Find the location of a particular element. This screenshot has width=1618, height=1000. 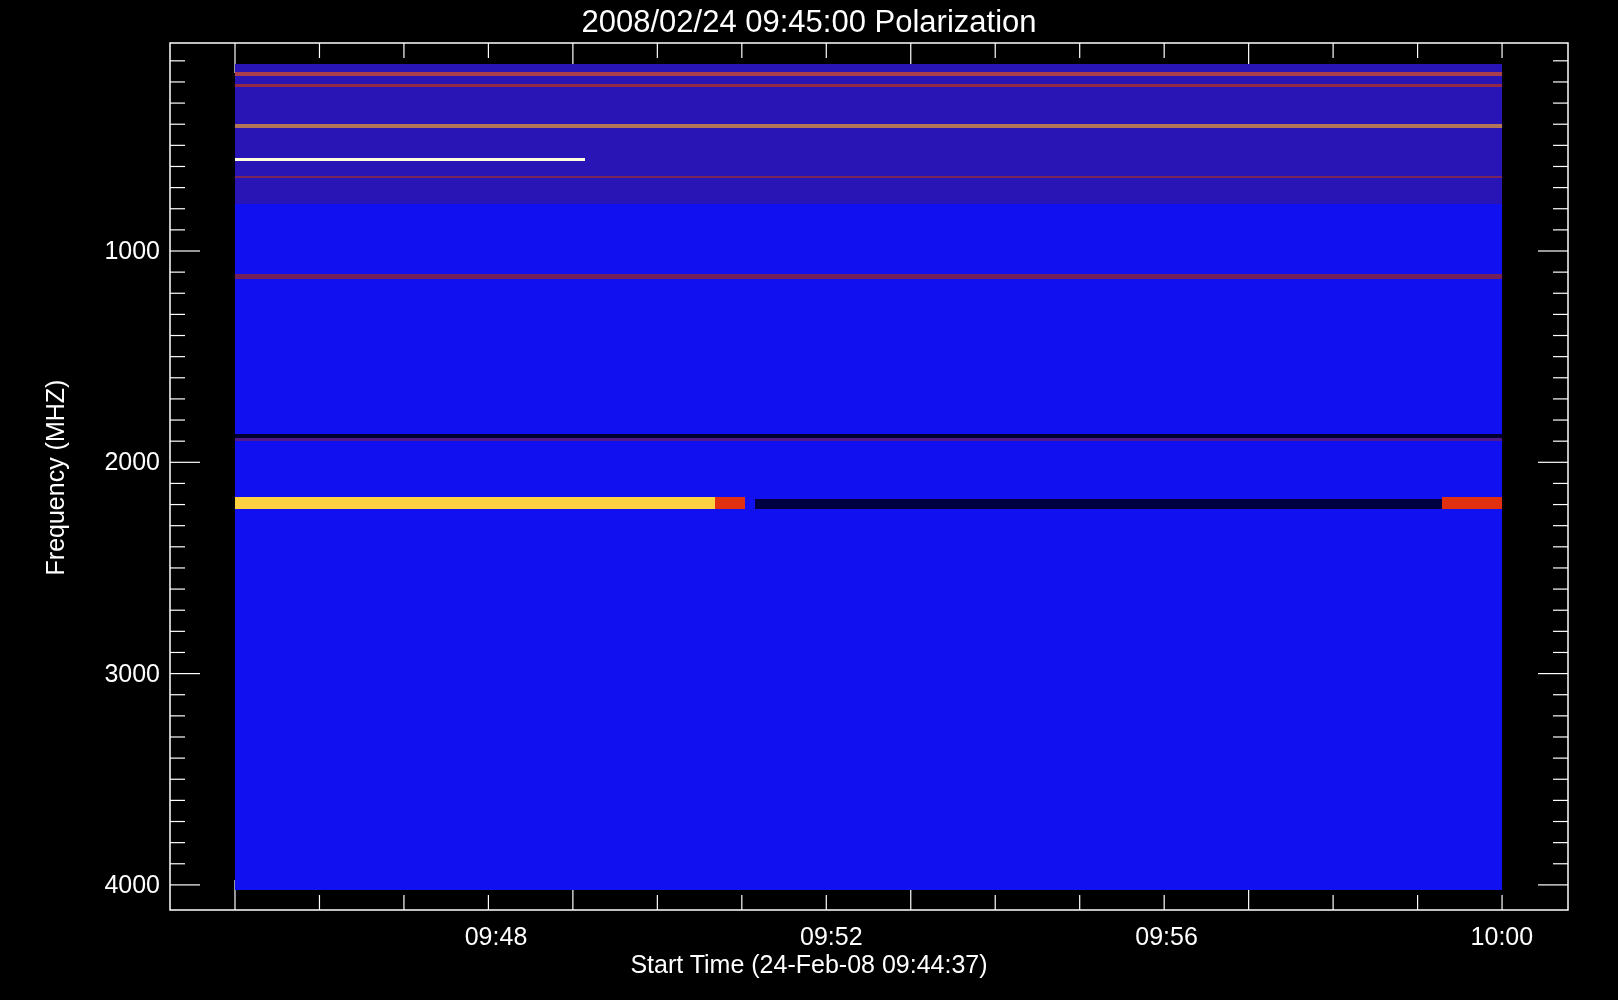

x-tick-label: 10:00 is located at coordinates (1502, 936).